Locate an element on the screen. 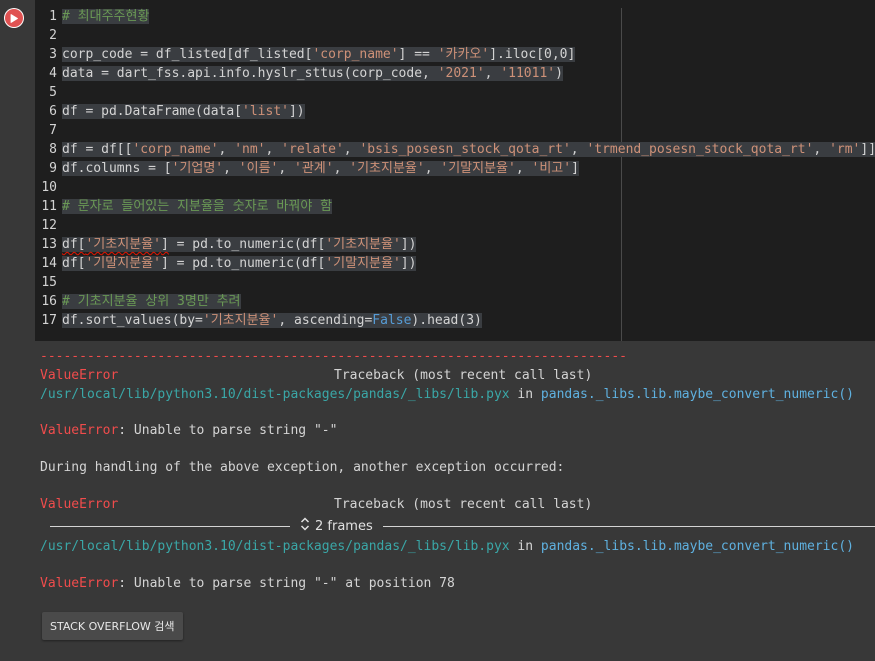  run-play-icon is located at coordinates (14, 18).